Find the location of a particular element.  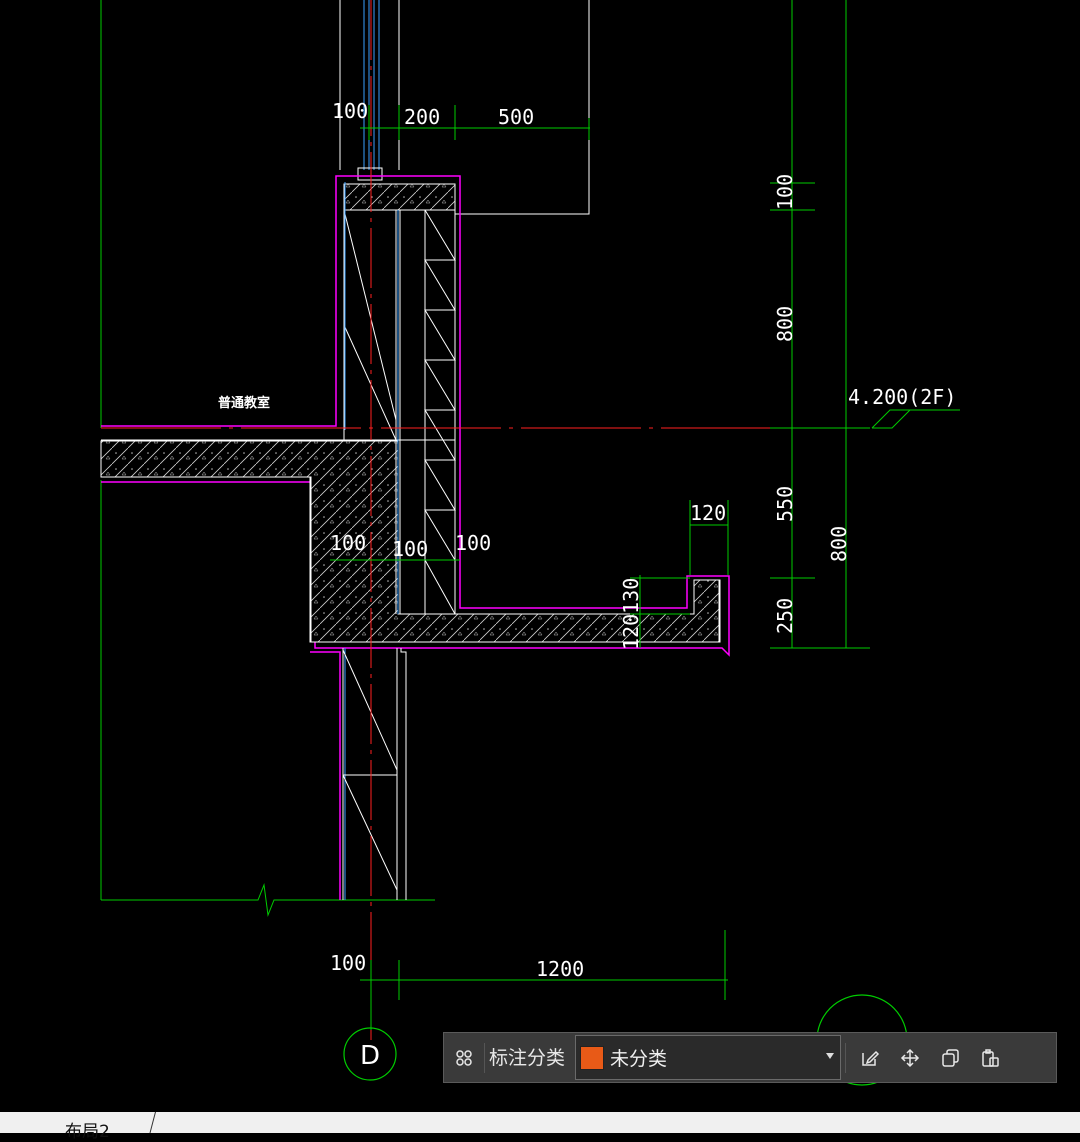

grid-icon is located at coordinates (464, 1058).